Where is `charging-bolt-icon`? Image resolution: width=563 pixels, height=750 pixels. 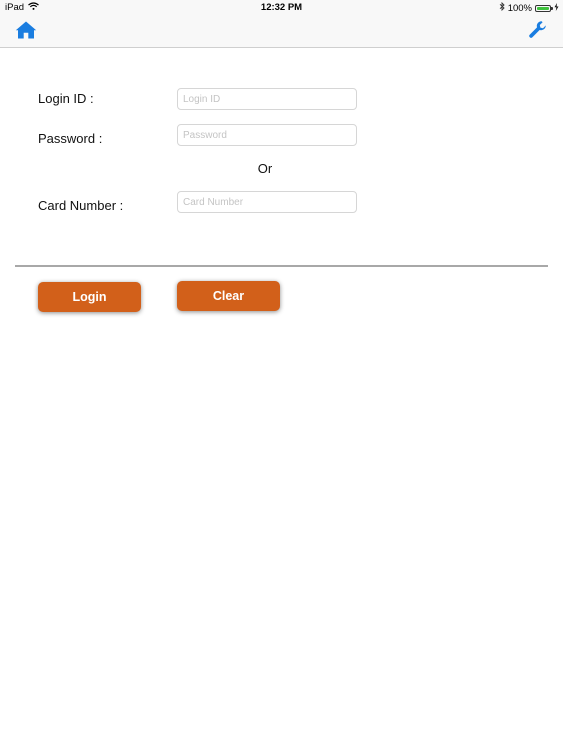 charging-bolt-icon is located at coordinates (556, 8).